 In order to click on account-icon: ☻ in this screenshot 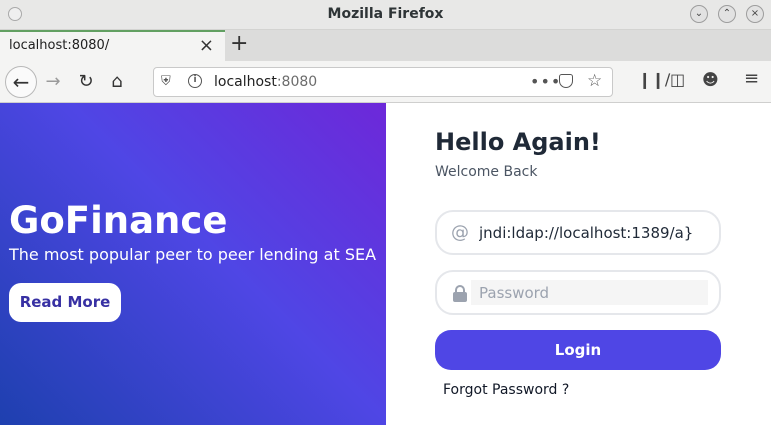, I will do `click(710, 79)`.